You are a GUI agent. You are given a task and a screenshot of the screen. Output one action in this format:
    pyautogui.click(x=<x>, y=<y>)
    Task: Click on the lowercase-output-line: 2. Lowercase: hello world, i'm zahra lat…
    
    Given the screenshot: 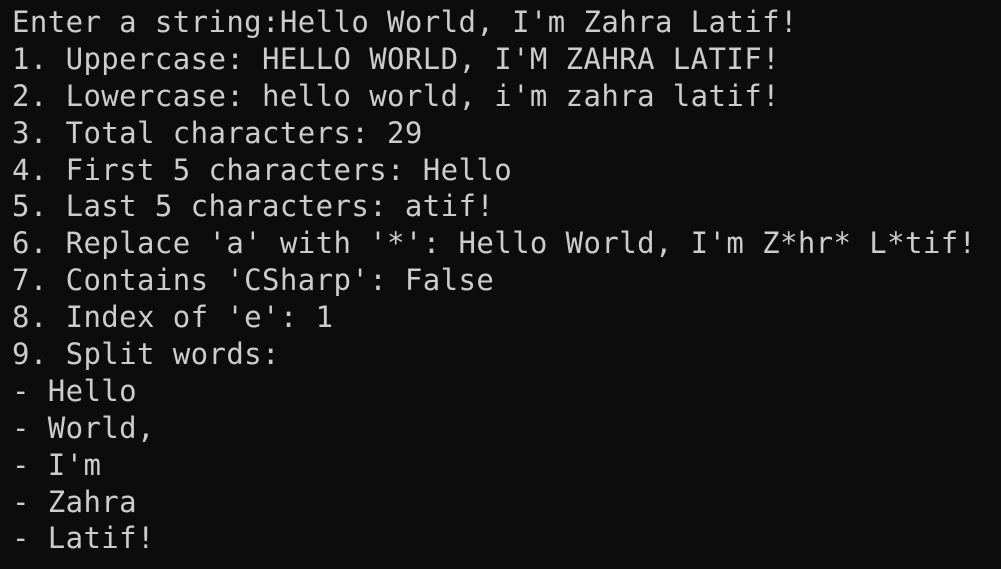 What is the action you would take?
    pyautogui.click(x=396, y=95)
    